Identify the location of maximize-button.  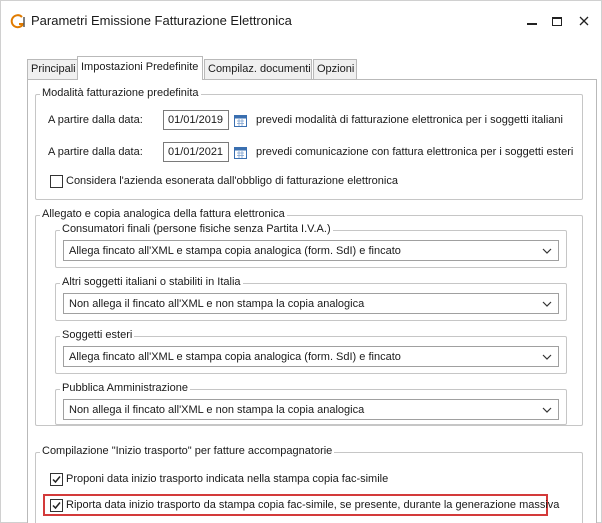
(557, 21).